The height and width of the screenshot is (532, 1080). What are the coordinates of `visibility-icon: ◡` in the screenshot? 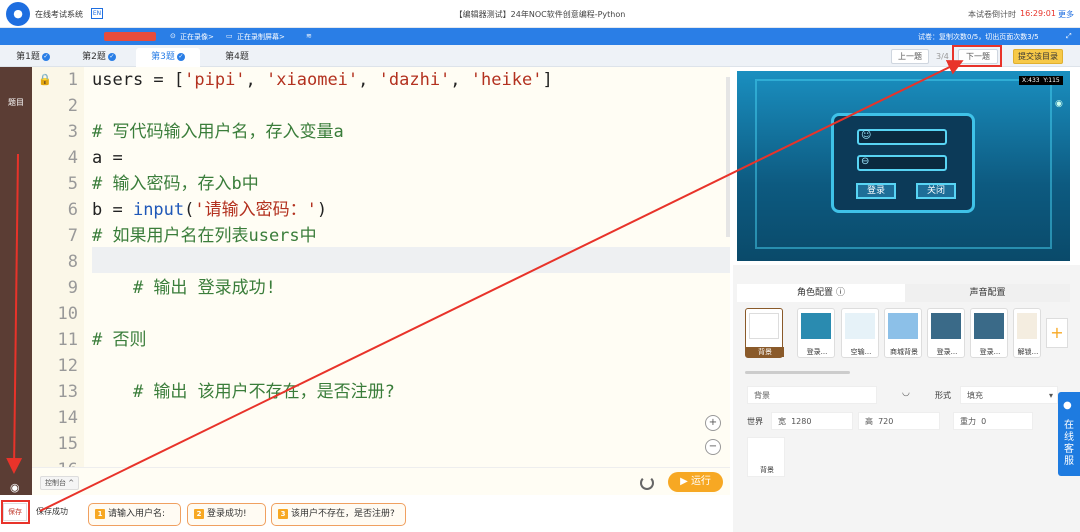 It's located at (906, 393).